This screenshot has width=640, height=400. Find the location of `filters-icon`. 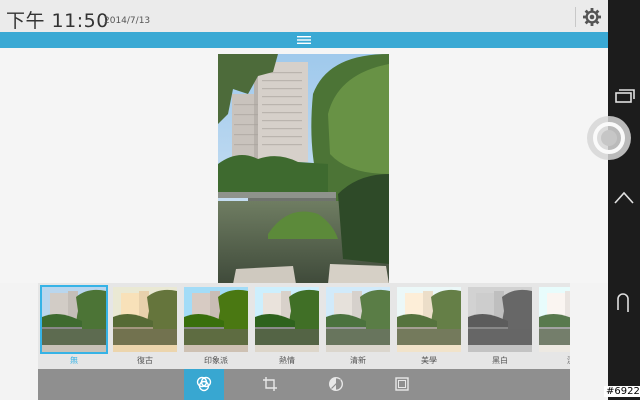

filters-icon is located at coordinates (204, 384).